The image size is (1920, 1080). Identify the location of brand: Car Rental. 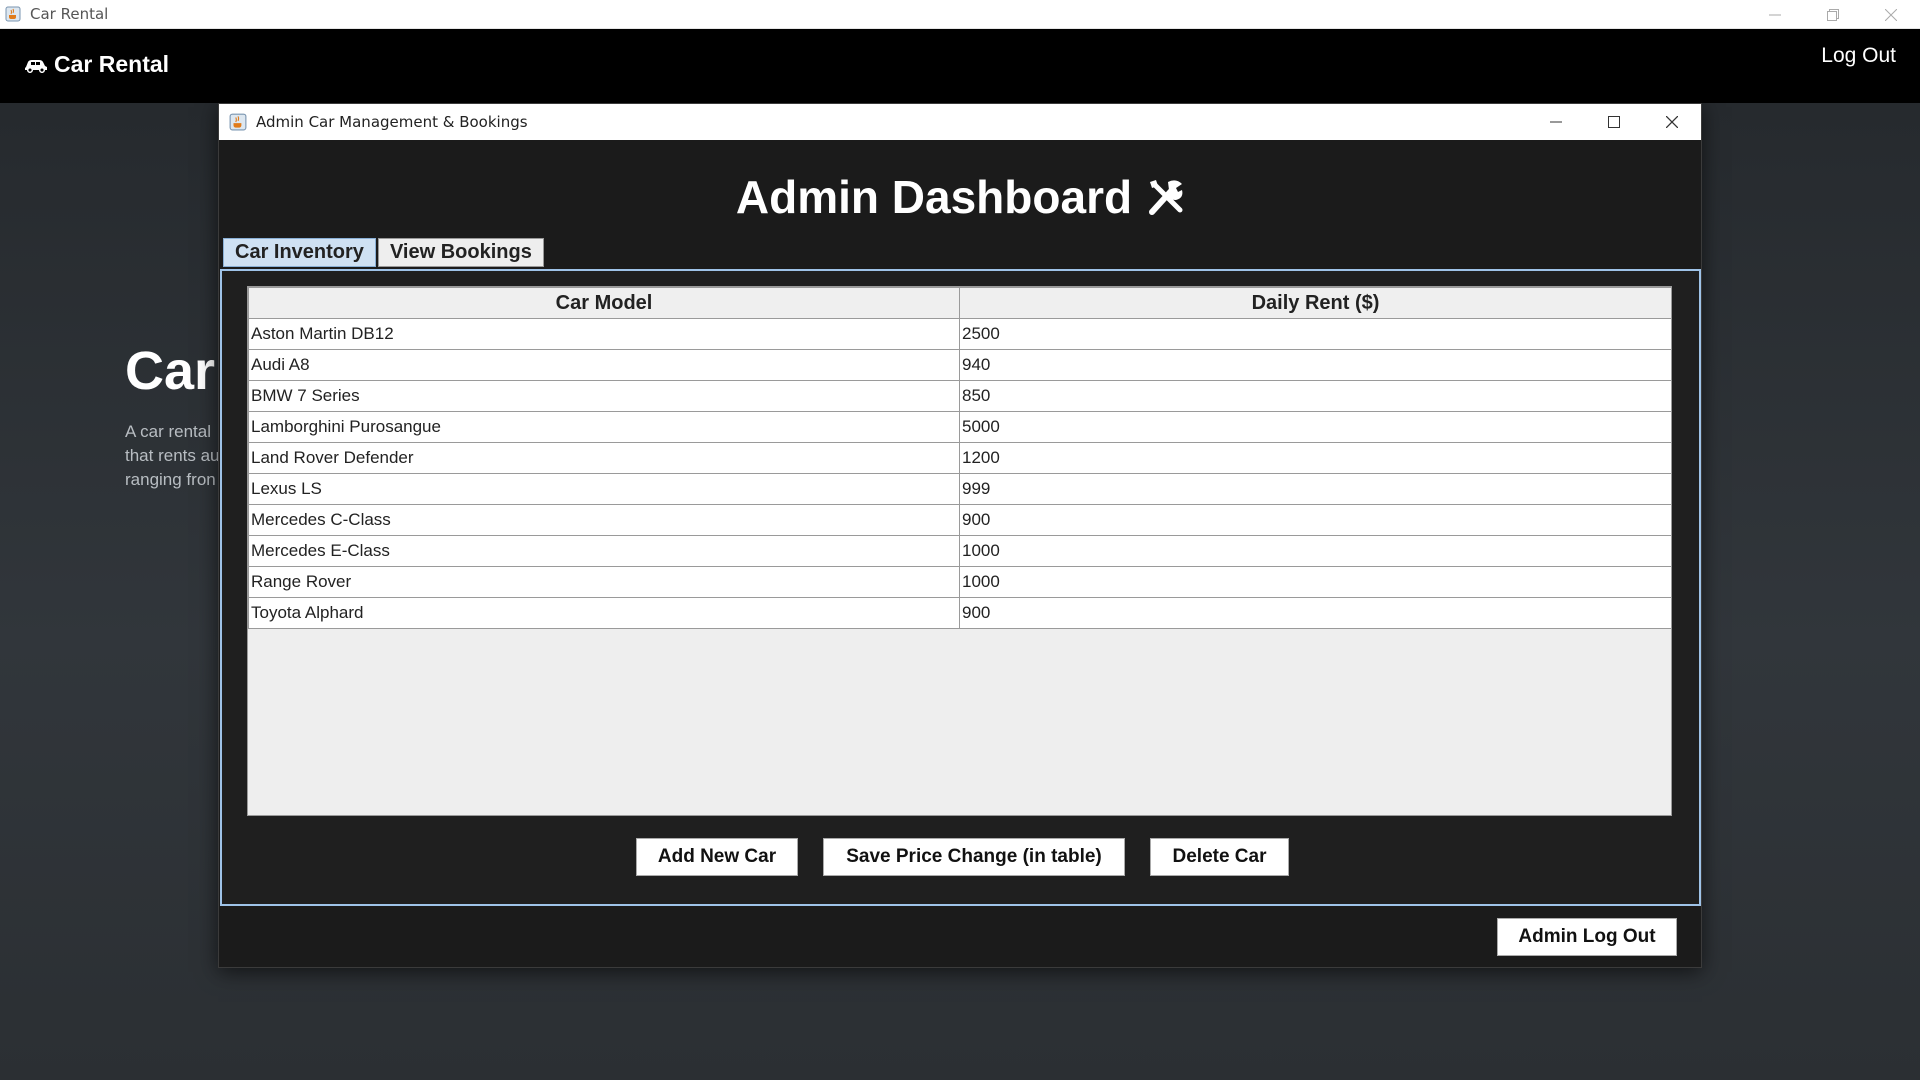
(96, 64).